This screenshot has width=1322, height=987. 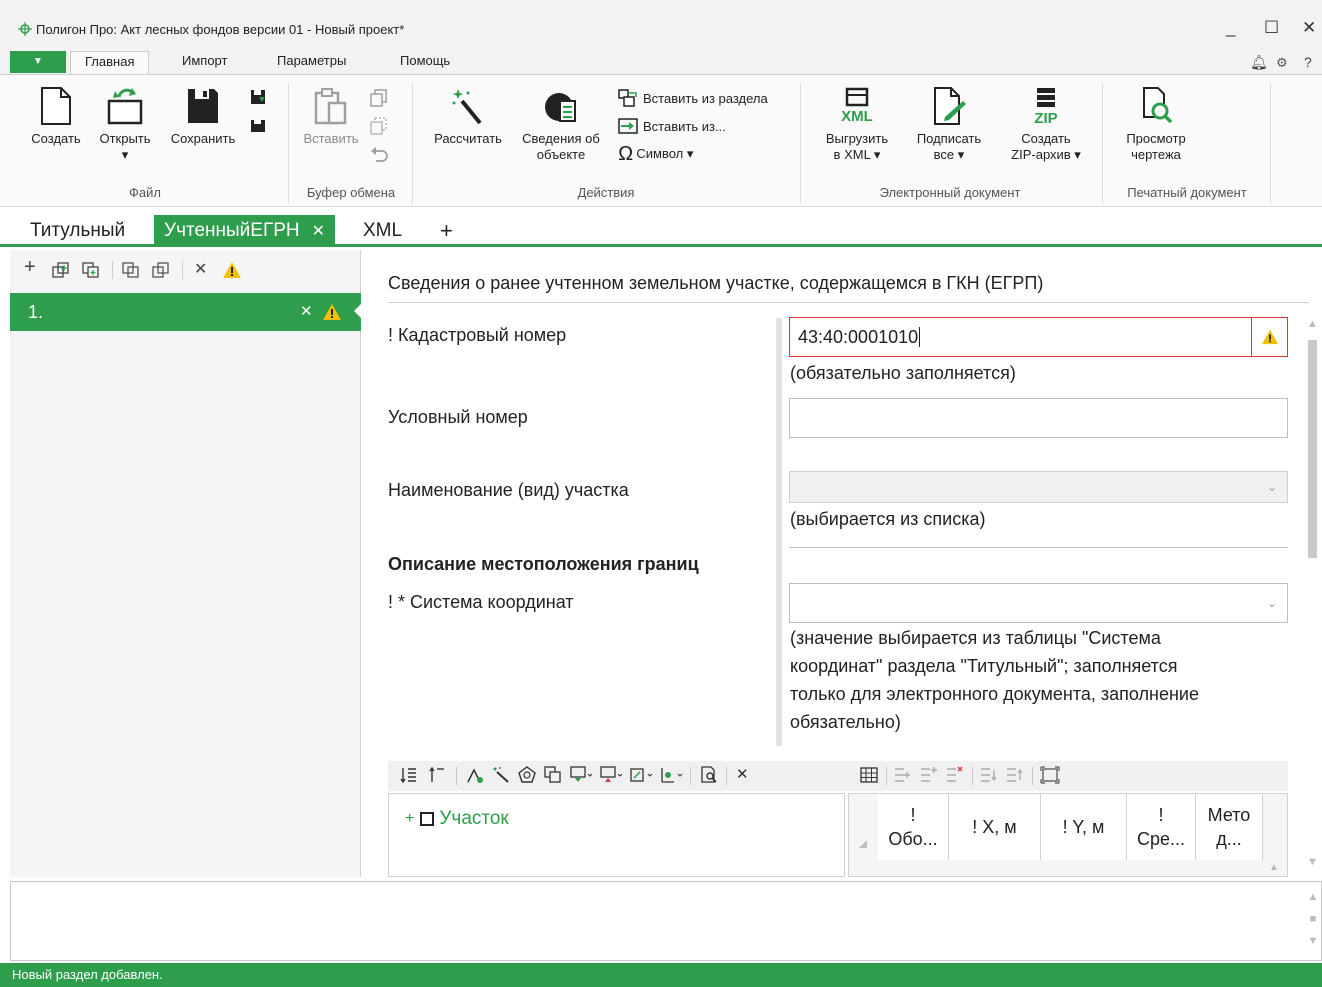 What do you see at coordinates (989, 775) in the screenshot?
I see `move-row-down-icon` at bounding box center [989, 775].